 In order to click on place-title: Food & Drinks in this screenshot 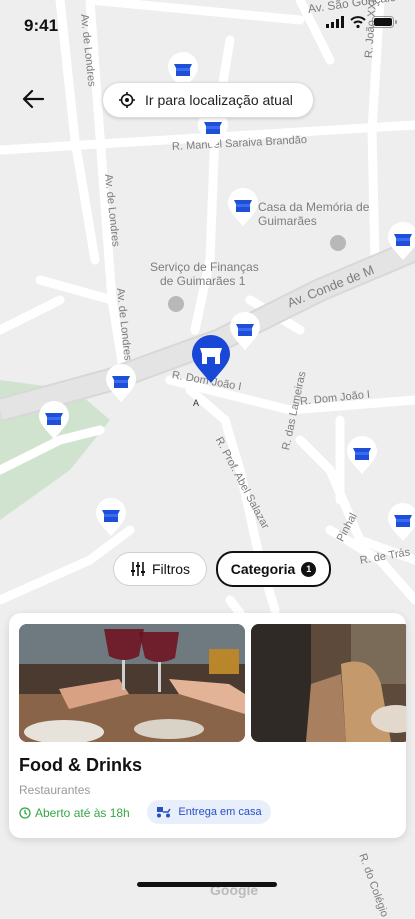, I will do `click(81, 765)`.